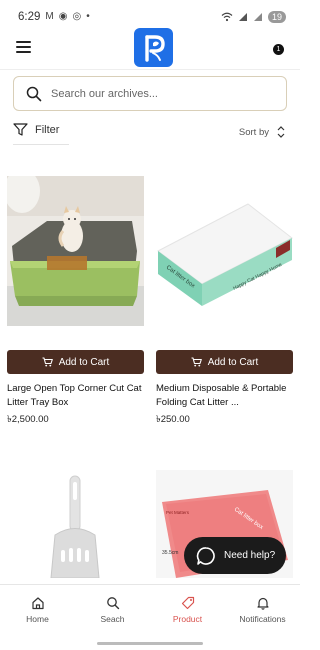  I want to click on status-left: 6:29 M ◉ ◎ •, so click(54, 17).